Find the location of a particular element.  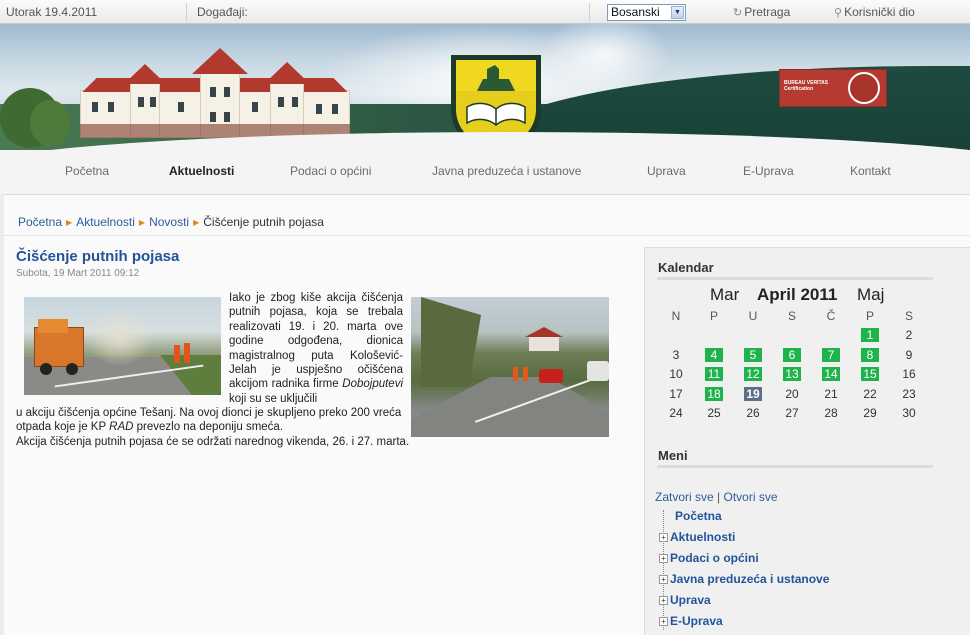

nav-item-aktuelnosti: Aktuelnosti is located at coordinates (201, 171).